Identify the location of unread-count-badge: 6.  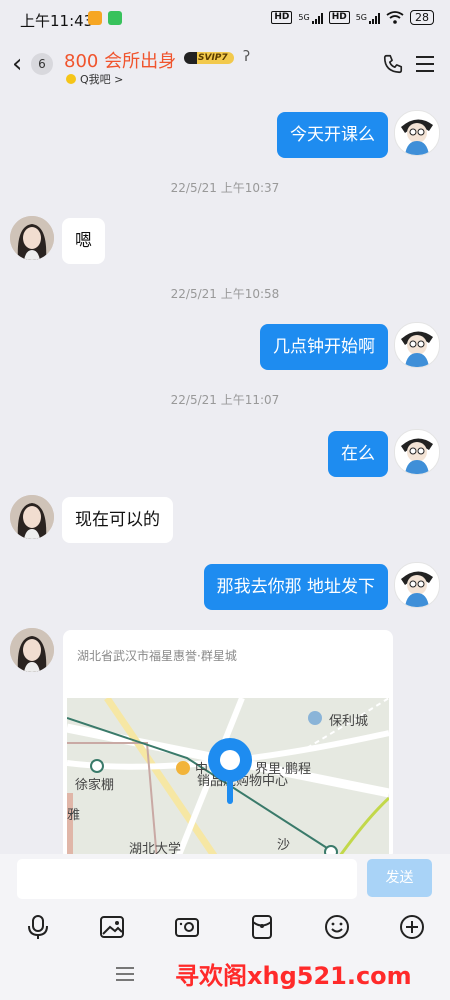
(42, 64).